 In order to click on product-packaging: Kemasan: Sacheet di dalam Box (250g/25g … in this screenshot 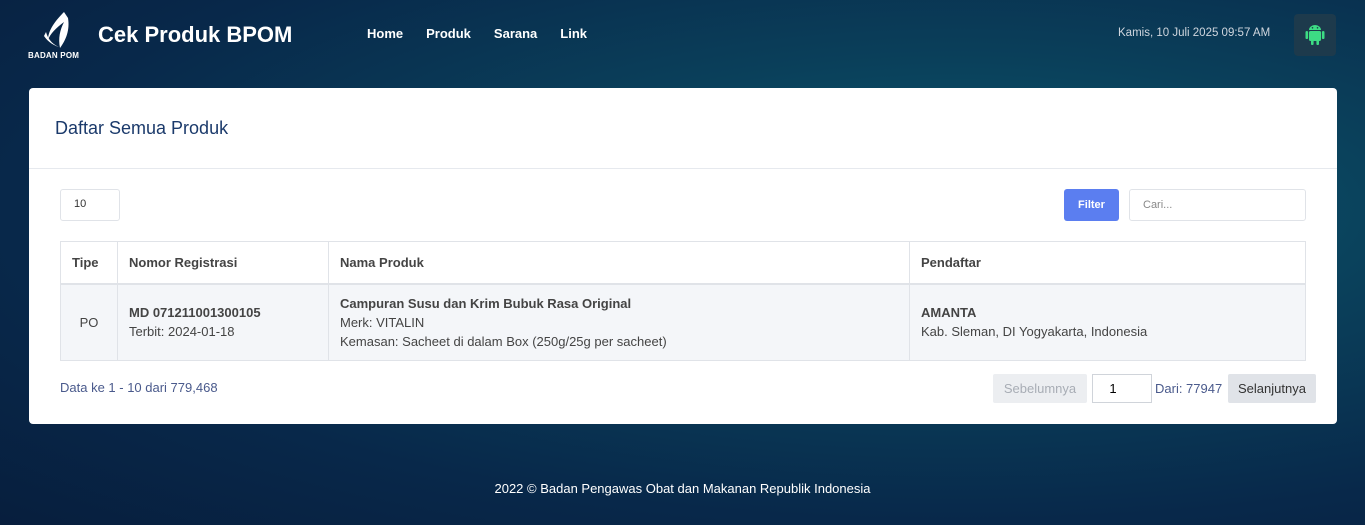, I will do `click(503, 341)`.